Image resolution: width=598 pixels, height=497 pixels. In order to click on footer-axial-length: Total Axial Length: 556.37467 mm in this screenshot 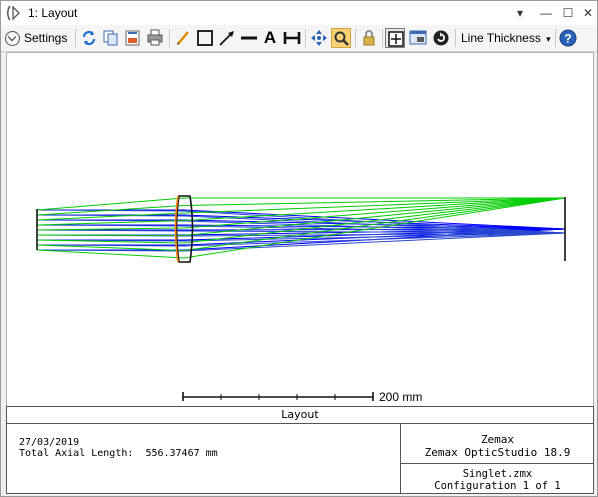, I will do `click(118, 453)`.